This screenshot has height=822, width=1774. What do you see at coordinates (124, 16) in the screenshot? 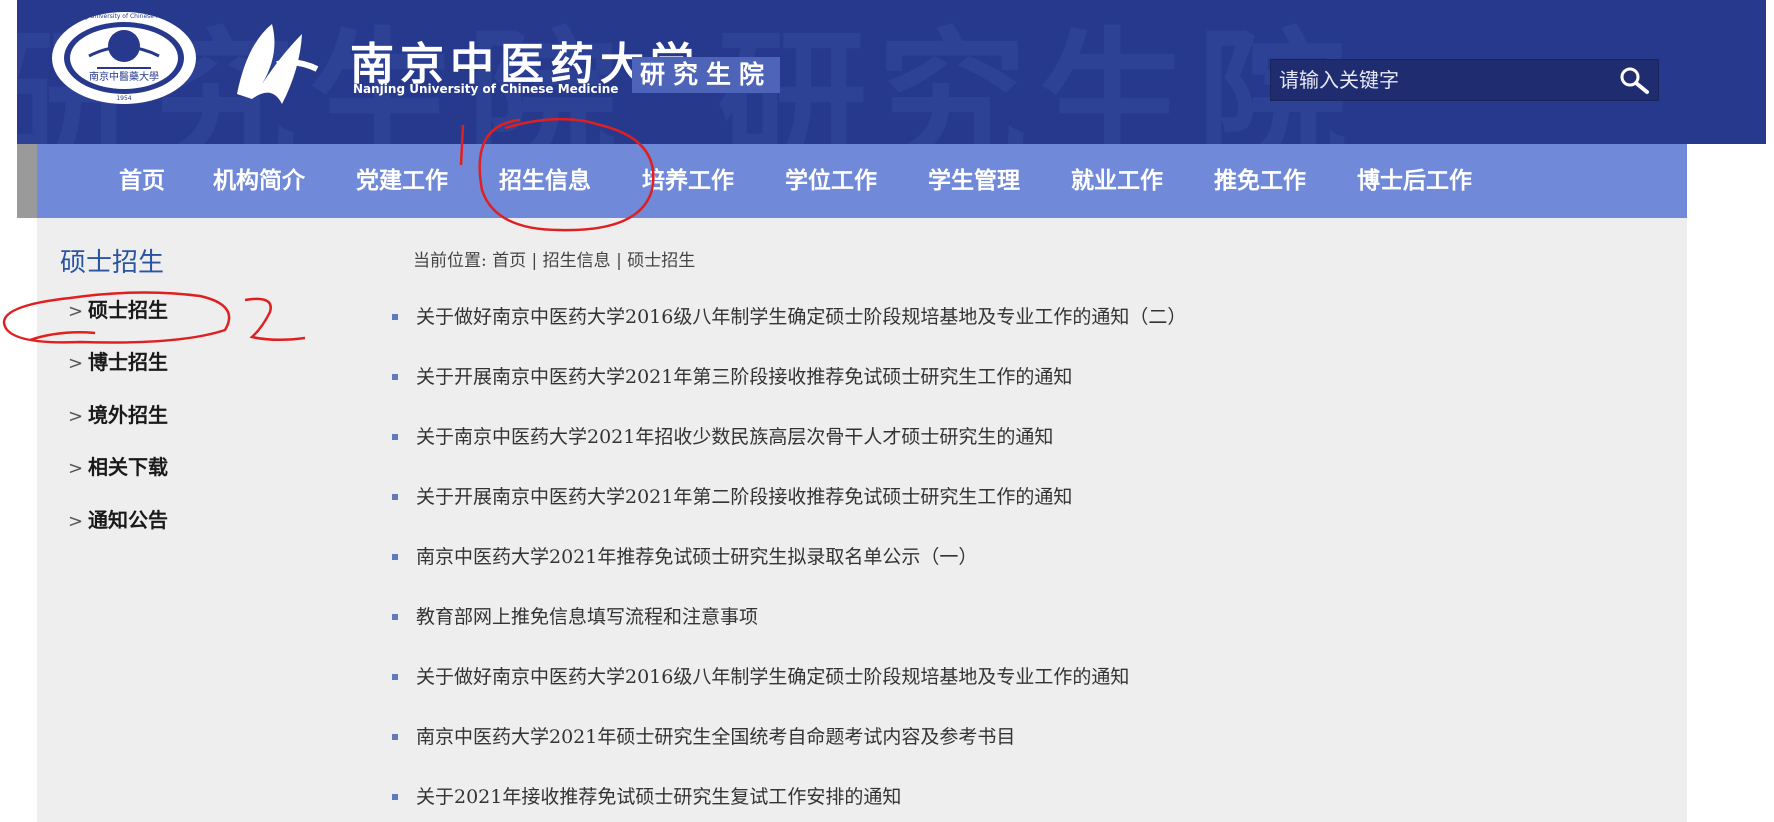
I see `svg-text:Nanjing University of Chinese: Nanjing University of Chinese Medicine` at bounding box center [124, 16].